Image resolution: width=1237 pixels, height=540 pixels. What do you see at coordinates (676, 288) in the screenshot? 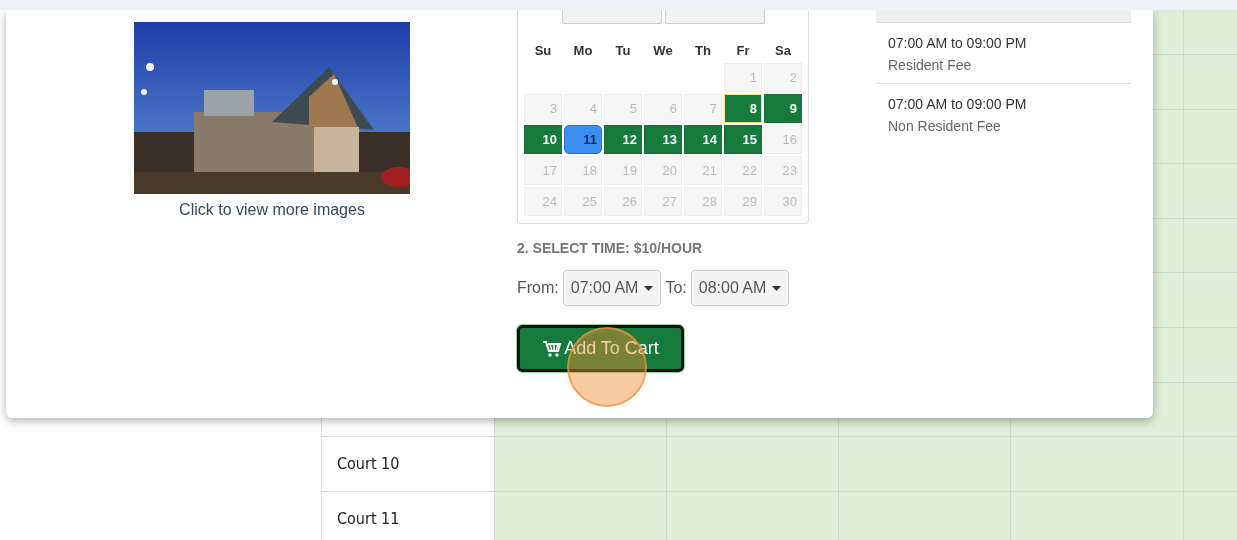
I see `to-label: To:` at bounding box center [676, 288].